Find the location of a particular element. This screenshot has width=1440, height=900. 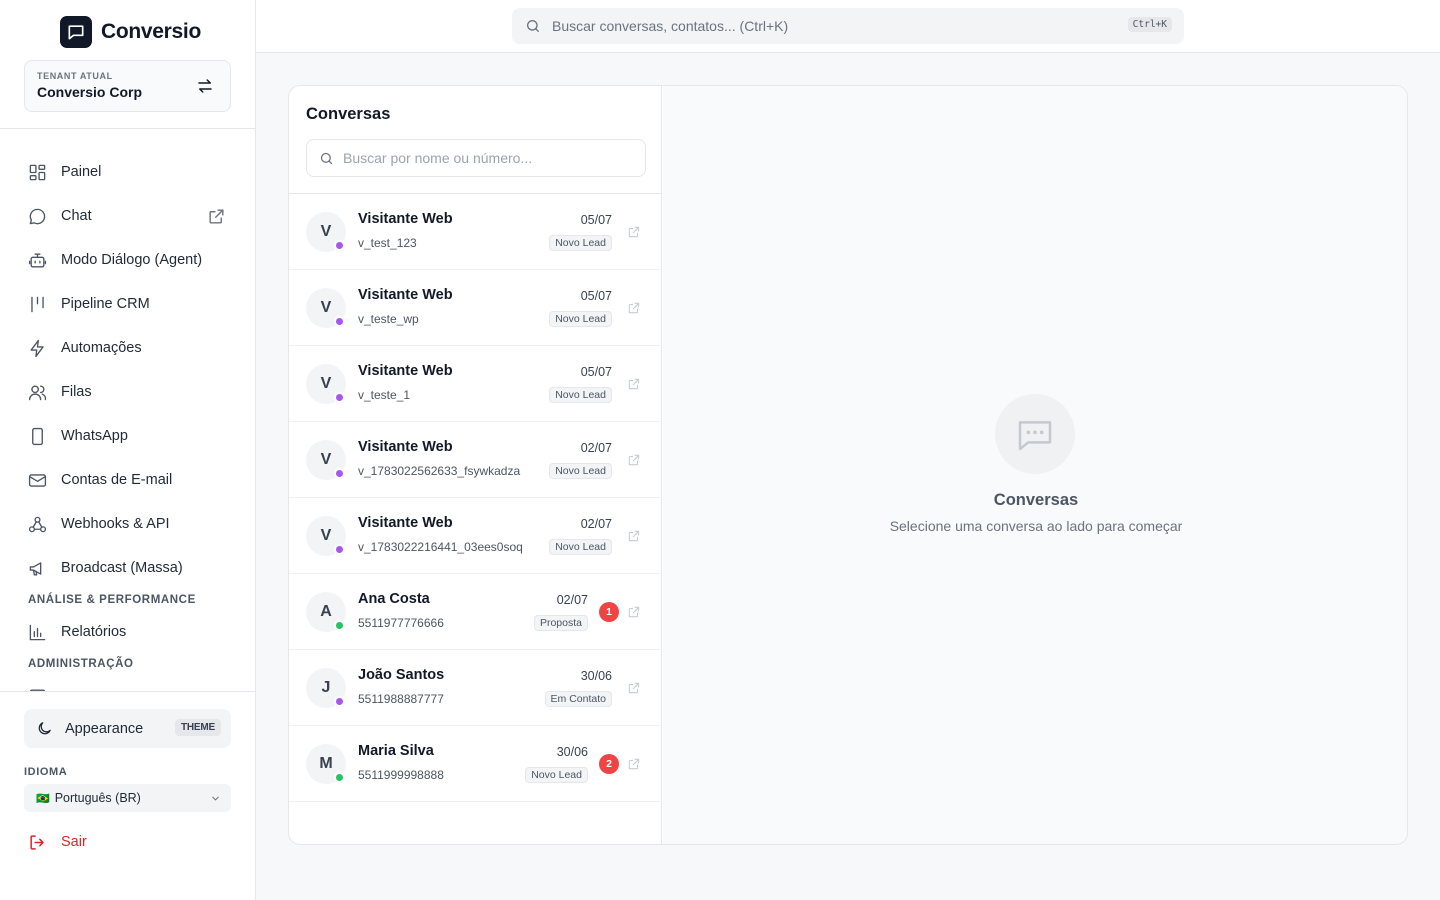

avatar-initial: A is located at coordinates (326, 611).